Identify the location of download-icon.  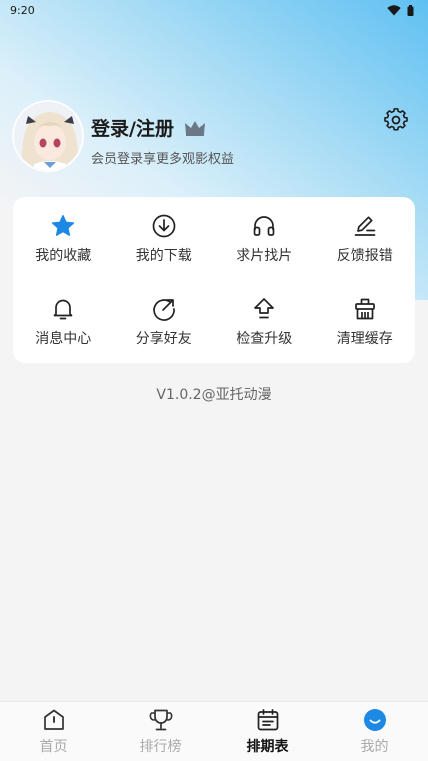
(164, 225).